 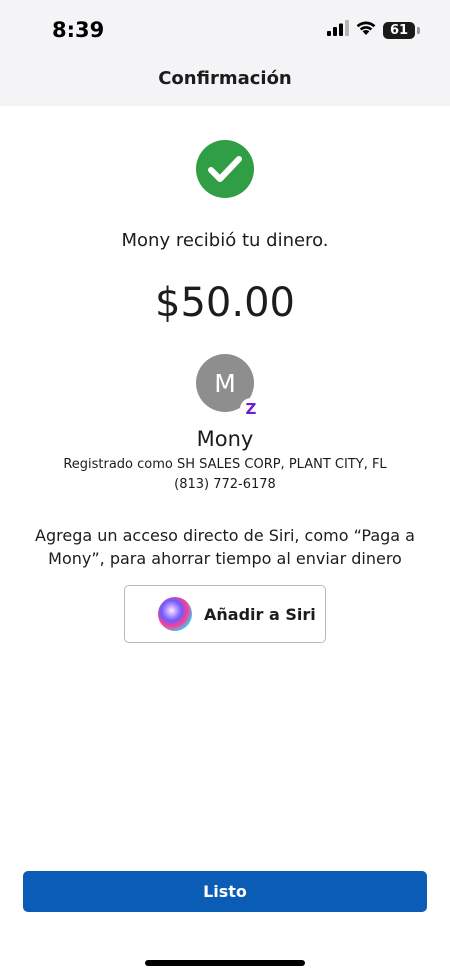 I want to click on done-label: Listo, so click(x=225, y=891).